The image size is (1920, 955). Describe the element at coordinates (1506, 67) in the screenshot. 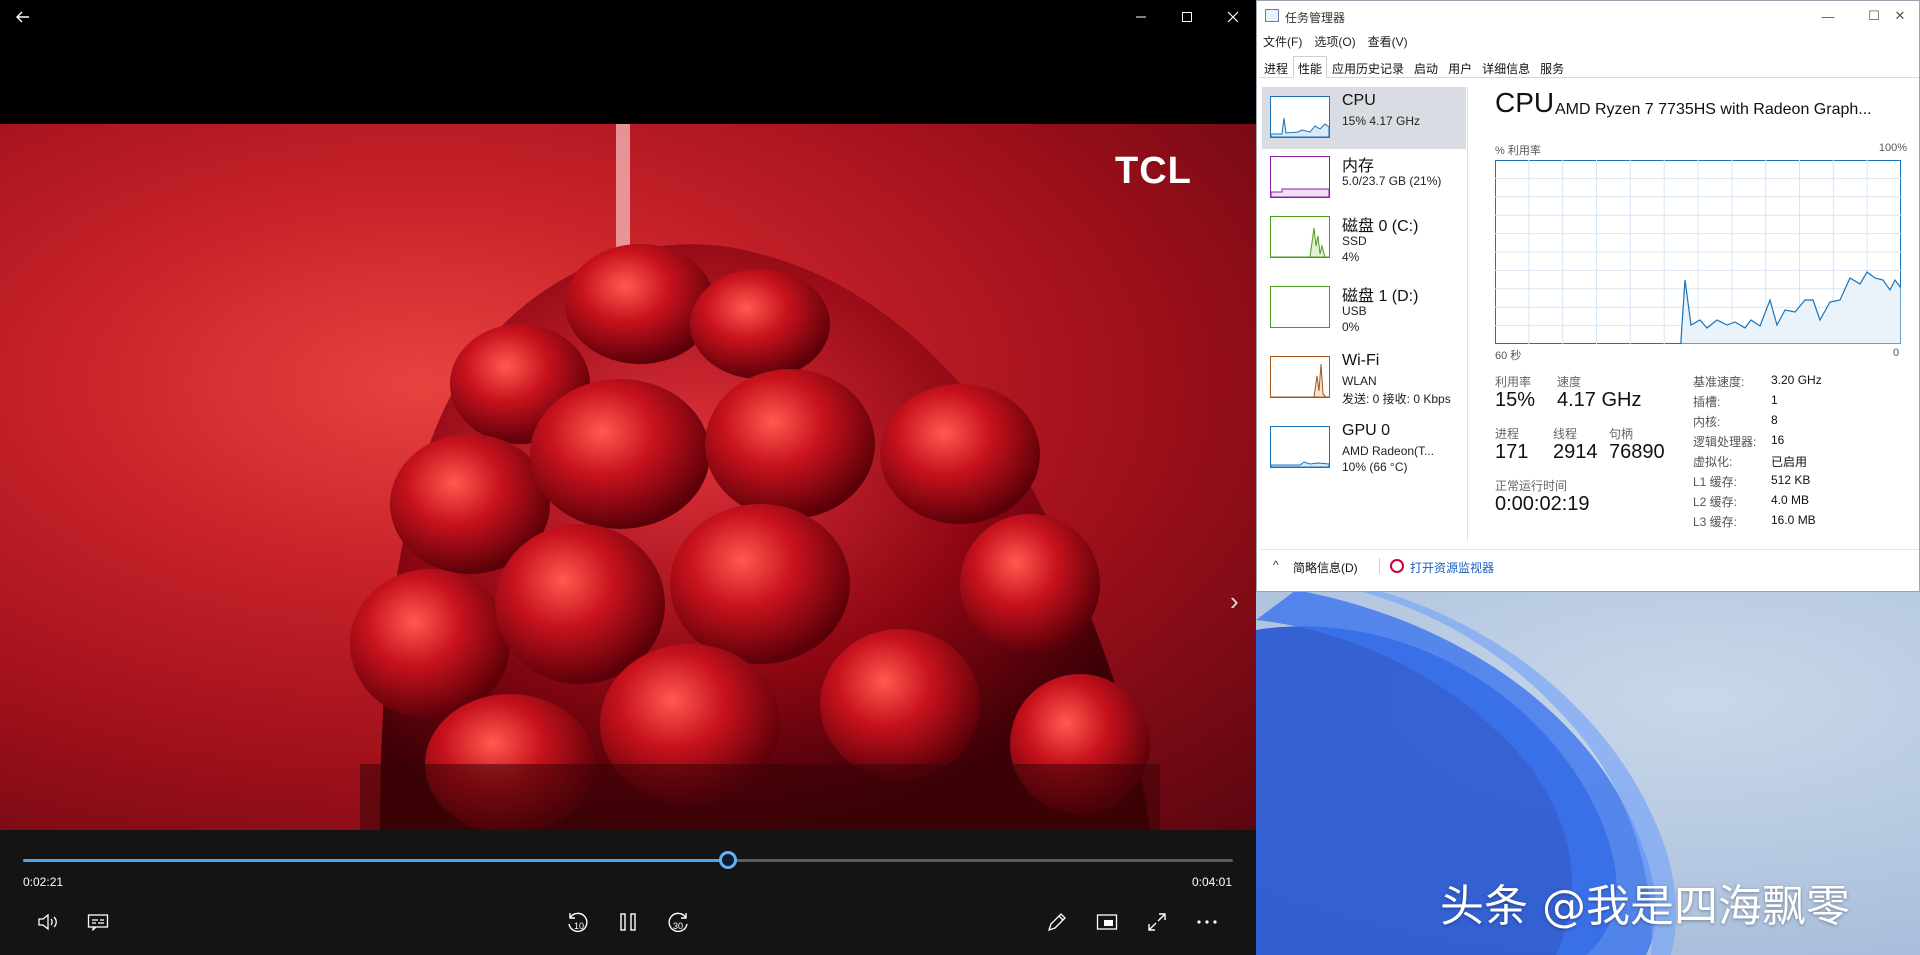

I see `tab-details: 详细信息` at that location.